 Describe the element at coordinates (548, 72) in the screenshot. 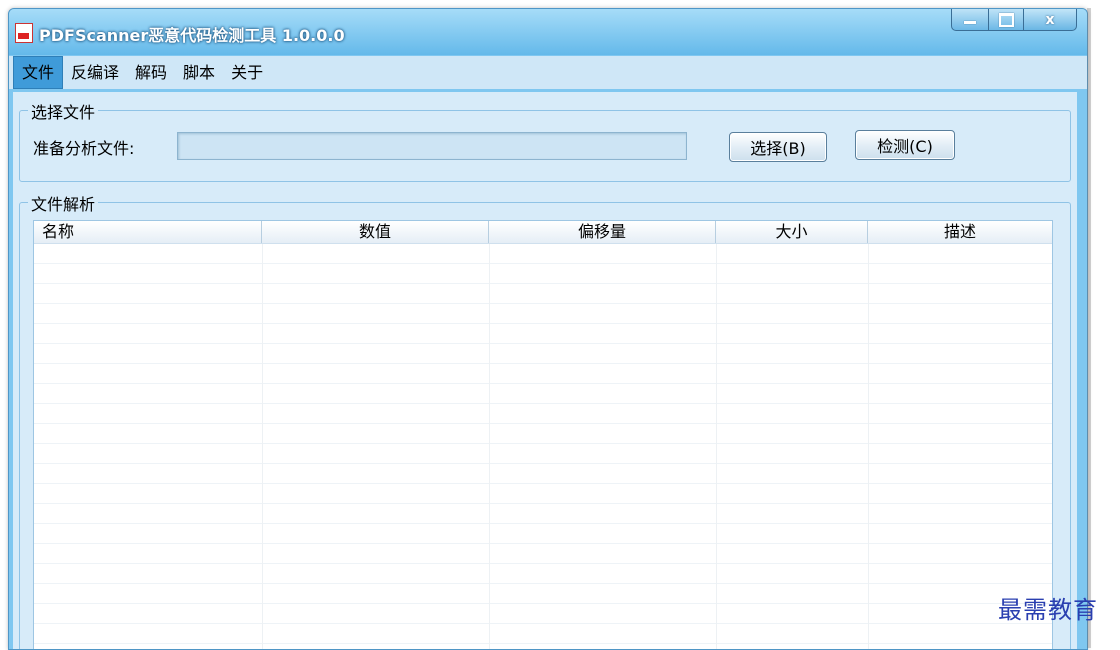

I see `menu-bar: 文件 反编译 解码 脚本 关于` at that location.